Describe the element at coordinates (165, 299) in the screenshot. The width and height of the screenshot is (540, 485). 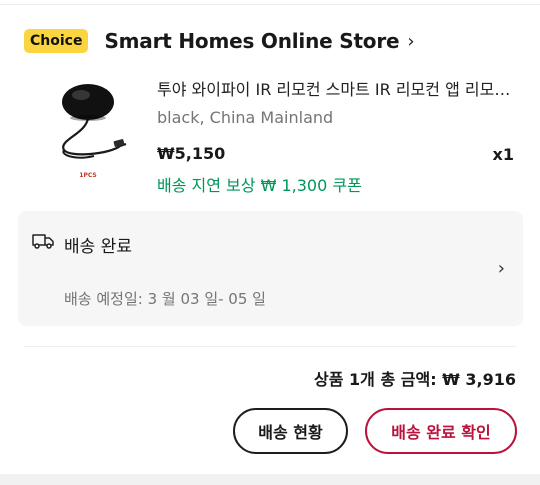
I see `shipping-estimate: 배송 예정일: 3 월 03 일- 05 일` at that location.